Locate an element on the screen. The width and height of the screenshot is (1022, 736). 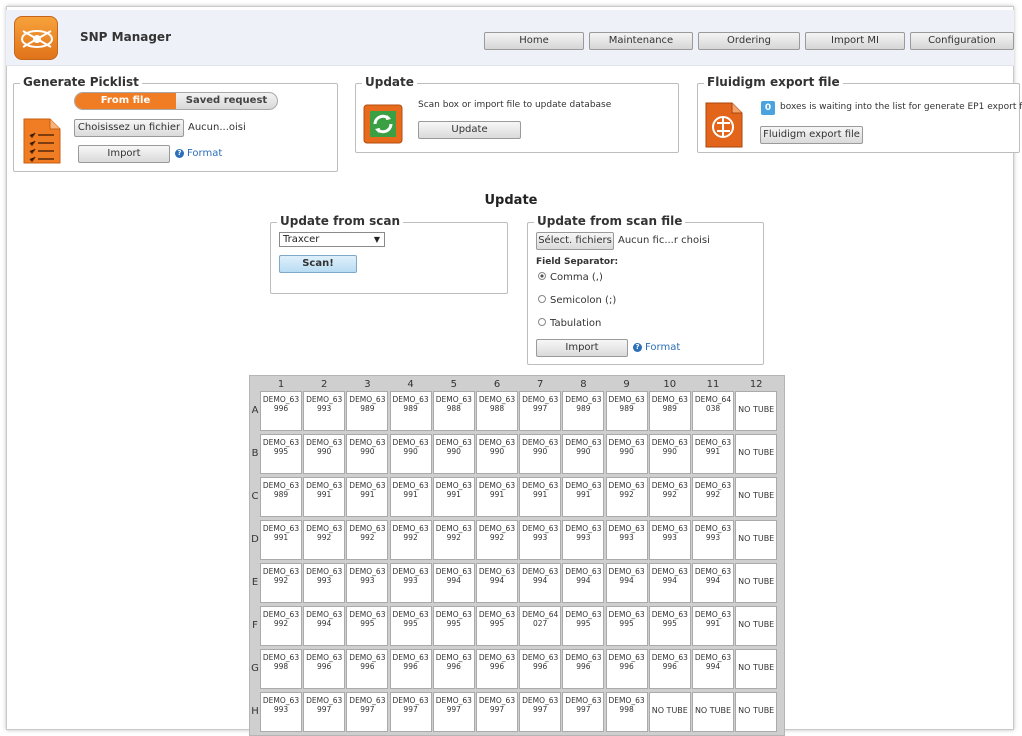
choose-file-button: Choisissez un fichier is located at coordinates (129, 128).